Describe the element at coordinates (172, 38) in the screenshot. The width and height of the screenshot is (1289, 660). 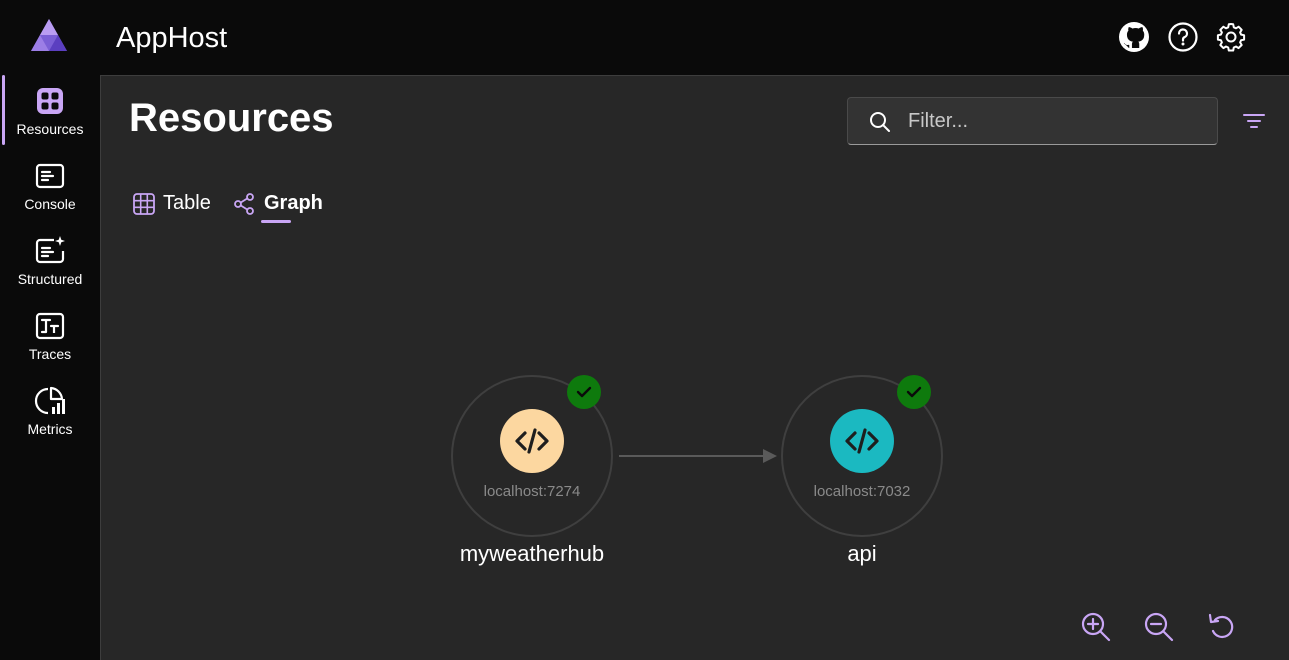
I see `app-title: AppHost` at that location.